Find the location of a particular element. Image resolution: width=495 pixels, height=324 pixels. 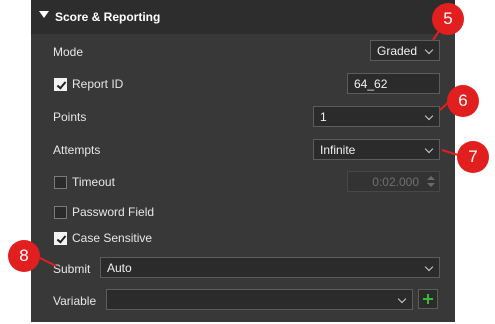

callout-badge-5: 5 is located at coordinates (448, 19).